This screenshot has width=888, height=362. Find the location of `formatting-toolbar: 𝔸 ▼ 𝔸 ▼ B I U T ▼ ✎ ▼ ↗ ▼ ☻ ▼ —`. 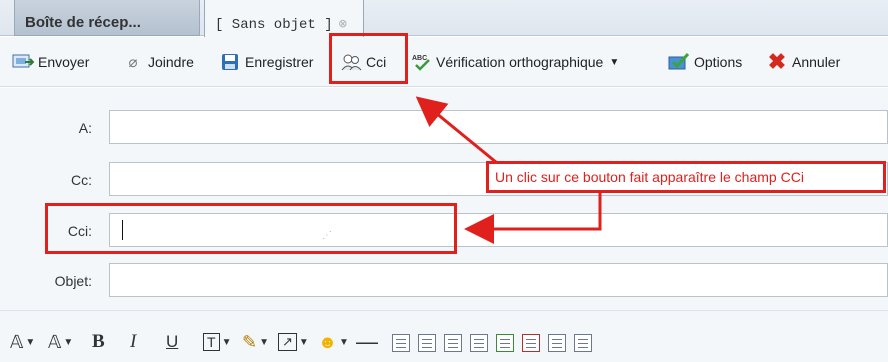

formatting-toolbar: 𝔸 ▼ 𝔸 ▼ B I U T ▼ ✎ ▼ ↗ ▼ ☻ ▼ — is located at coordinates (444, 336).